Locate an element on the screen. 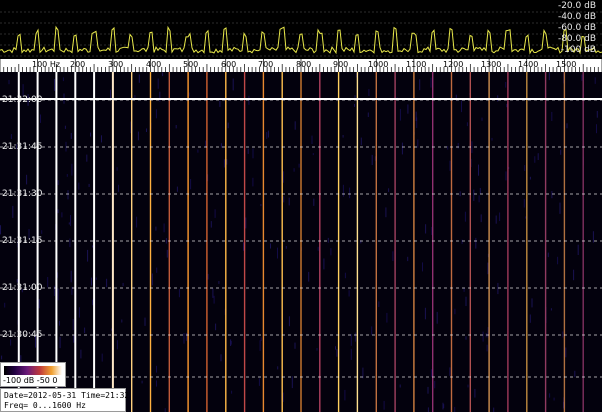  color-scale-label: -100 dB -50 0 is located at coordinates (30, 380).